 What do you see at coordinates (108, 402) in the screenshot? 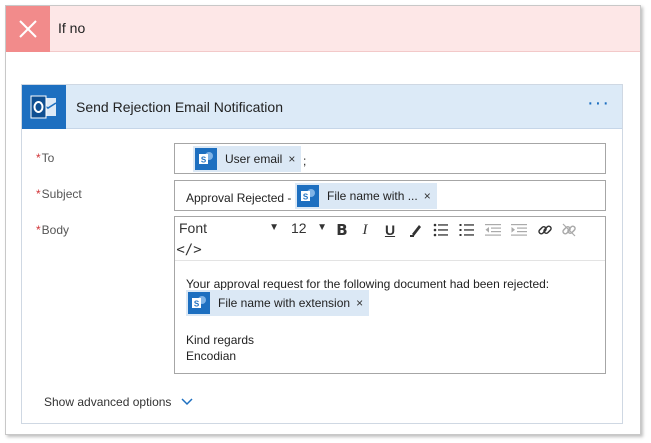
I see `advanced-options-label: Show advanced options` at bounding box center [108, 402].